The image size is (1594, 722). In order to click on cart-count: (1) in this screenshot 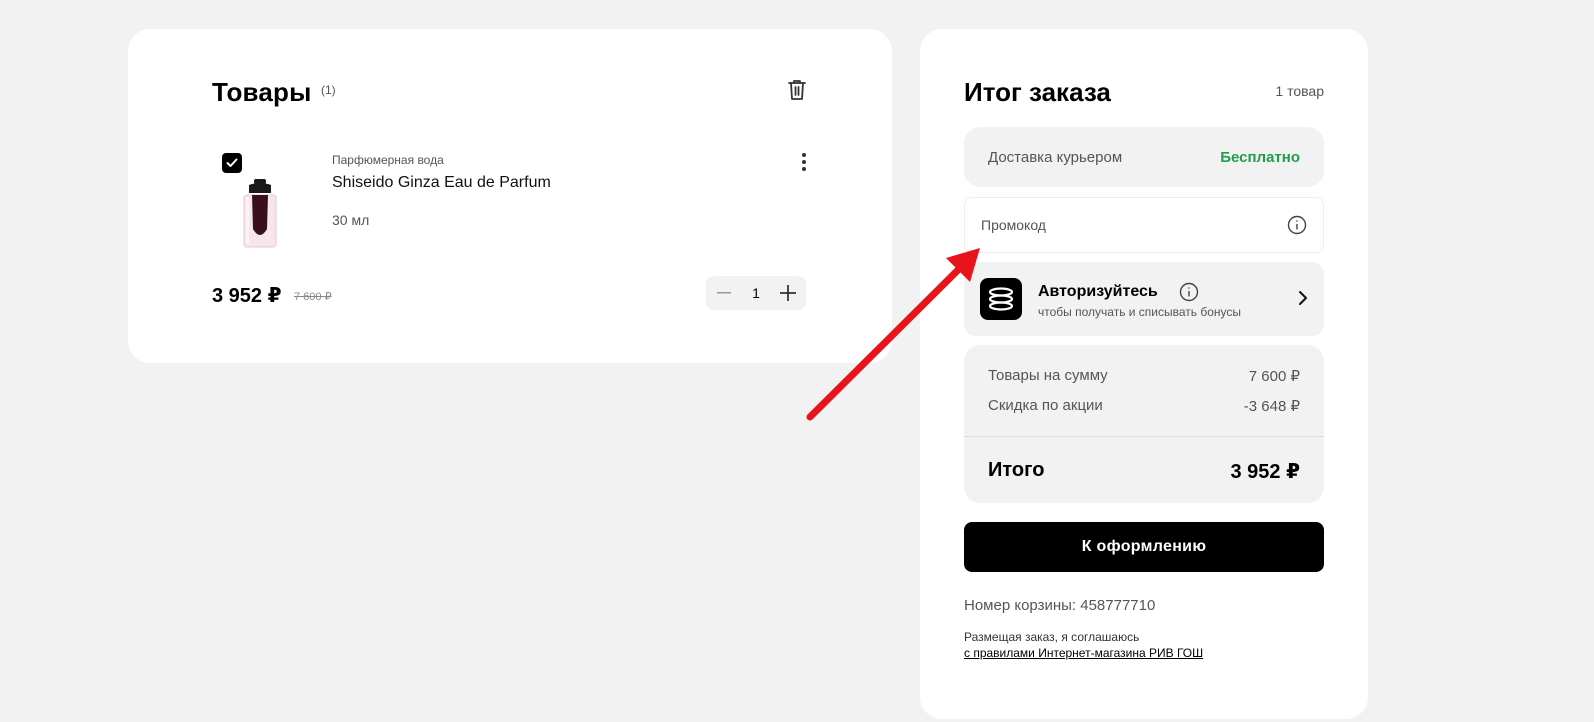, I will do `click(328, 90)`.